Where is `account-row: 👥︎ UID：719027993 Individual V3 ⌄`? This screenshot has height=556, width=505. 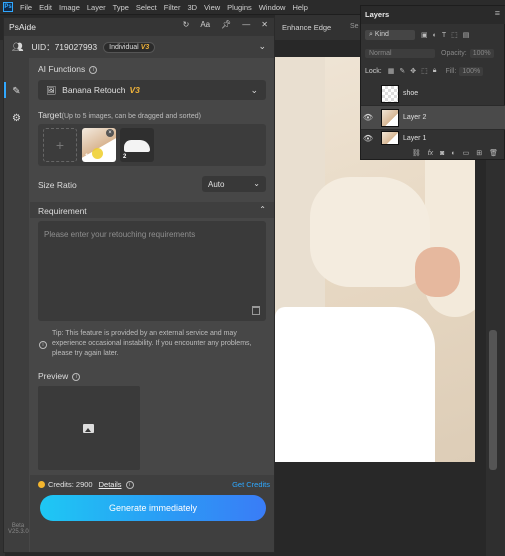 account-row: 👥︎ UID：719027993 Individual V3 ⌄ is located at coordinates (139, 47).